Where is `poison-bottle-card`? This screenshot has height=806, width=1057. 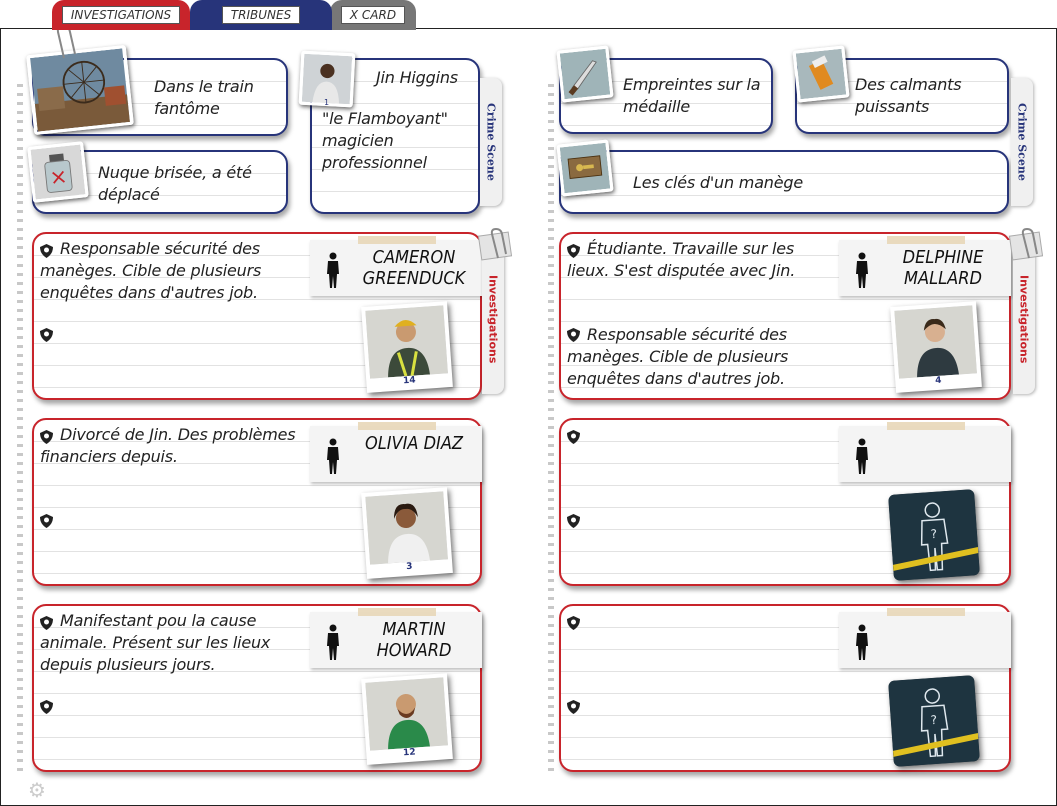
poison-bottle-card is located at coordinates (58, 172).